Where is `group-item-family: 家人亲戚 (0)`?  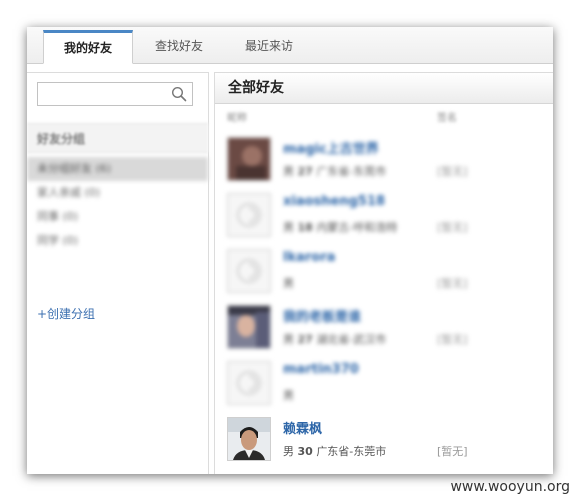
group-item-family: 家人亲戚 (0) is located at coordinates (117, 193).